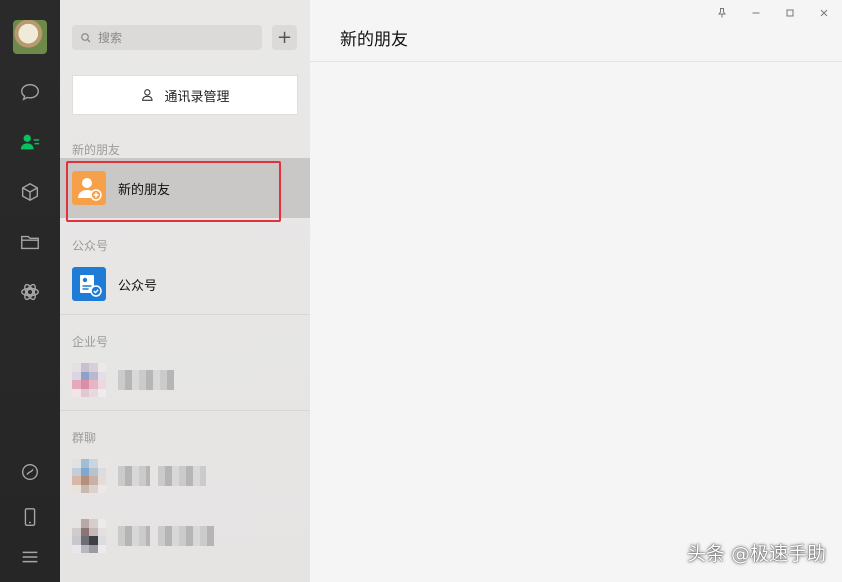  I want to click on mini-program-icon, so click(30, 292).